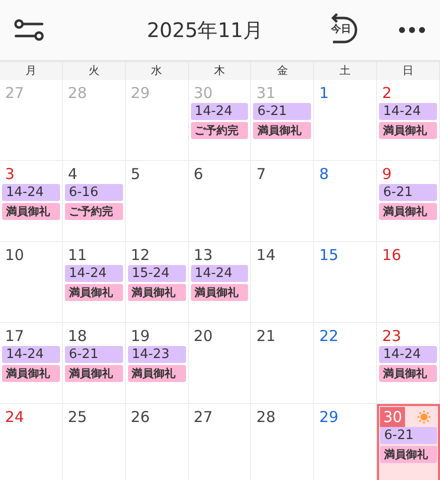 This screenshot has height=480, width=440. I want to click on day-cell: 24, so click(31, 442).